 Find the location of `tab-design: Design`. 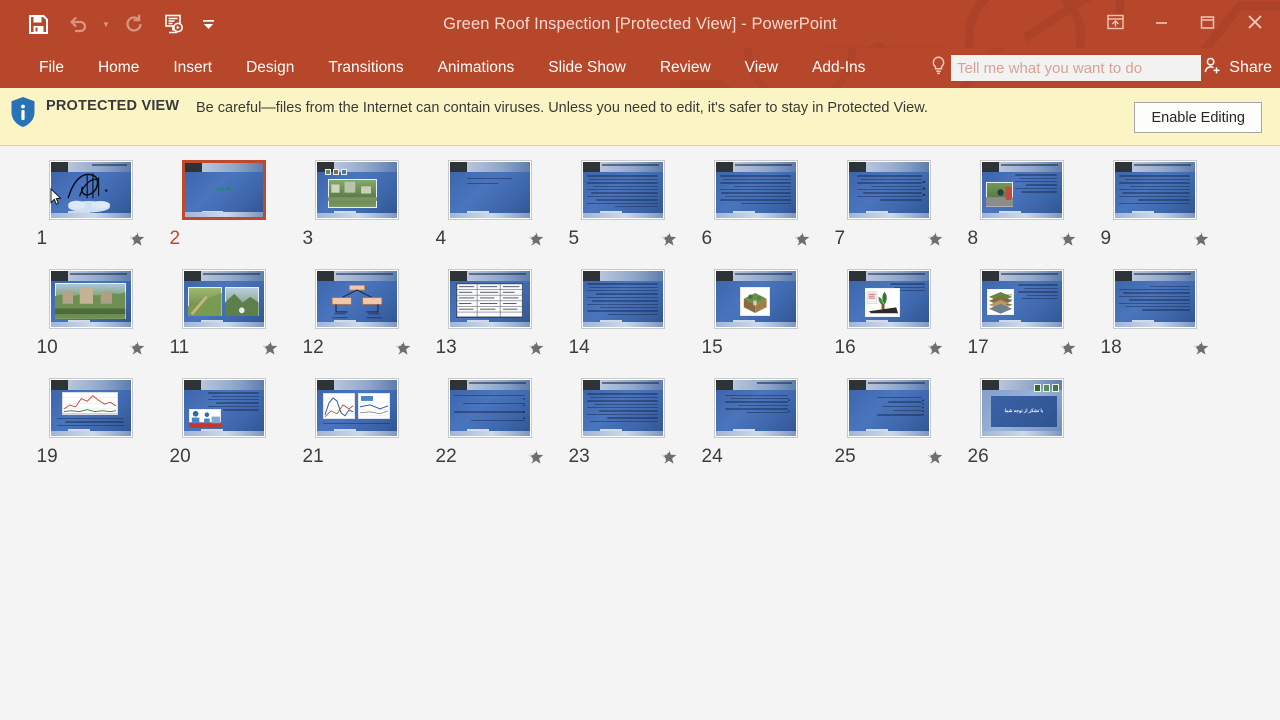

tab-design: Design is located at coordinates (270, 68).